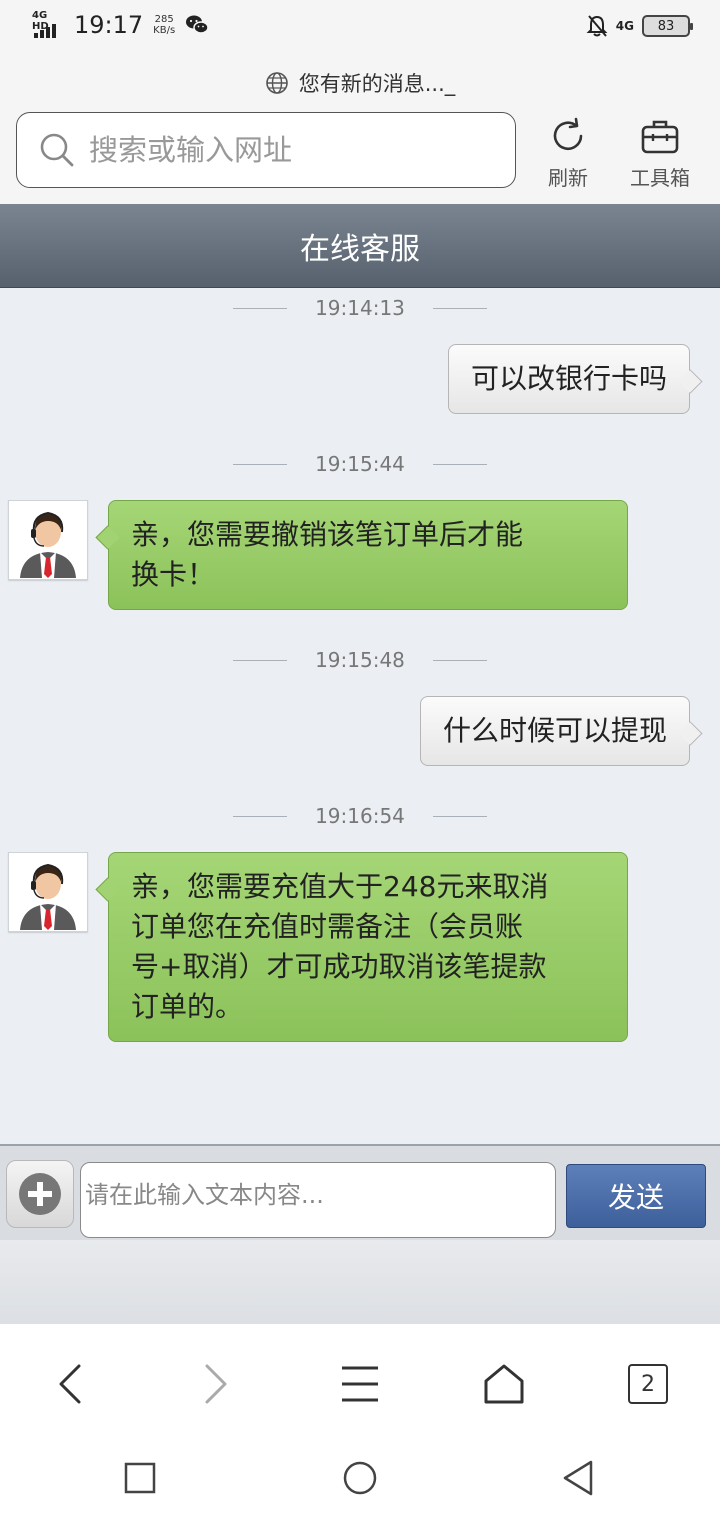 The width and height of the screenshot is (720, 1520). I want to click on triangle-back-icon, so click(578, 1478).